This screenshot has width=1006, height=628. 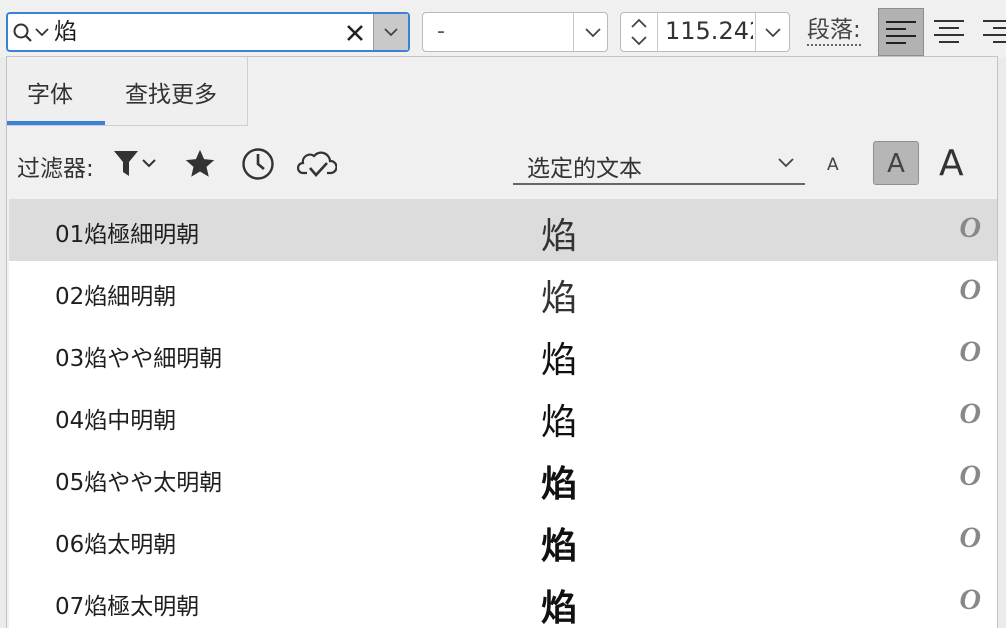 I want to click on font-name: 06焰太明朝, so click(x=116, y=545).